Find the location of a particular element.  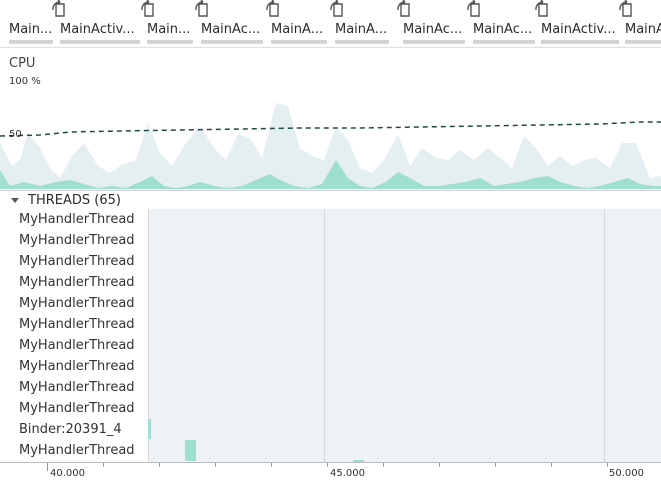

time-axis-label: 50.000 is located at coordinates (626, 473).